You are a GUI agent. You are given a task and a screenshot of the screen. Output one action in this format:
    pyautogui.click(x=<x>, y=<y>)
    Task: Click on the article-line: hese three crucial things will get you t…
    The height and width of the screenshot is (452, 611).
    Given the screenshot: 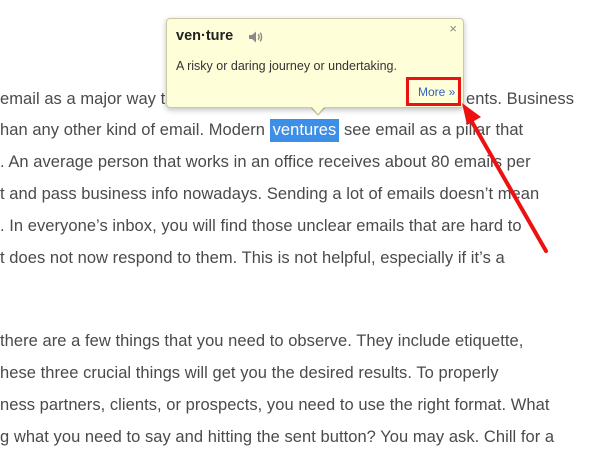 What is the action you would take?
    pyautogui.click(x=249, y=373)
    